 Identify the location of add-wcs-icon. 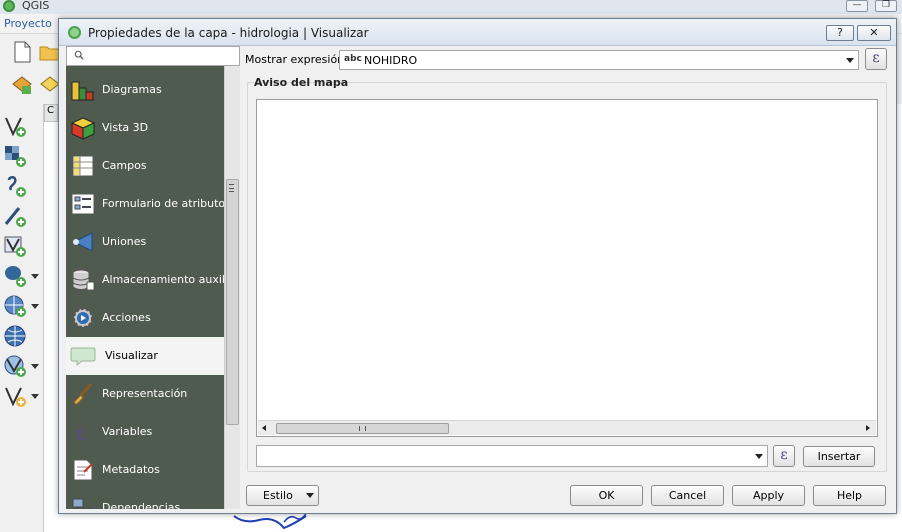
(15, 336).